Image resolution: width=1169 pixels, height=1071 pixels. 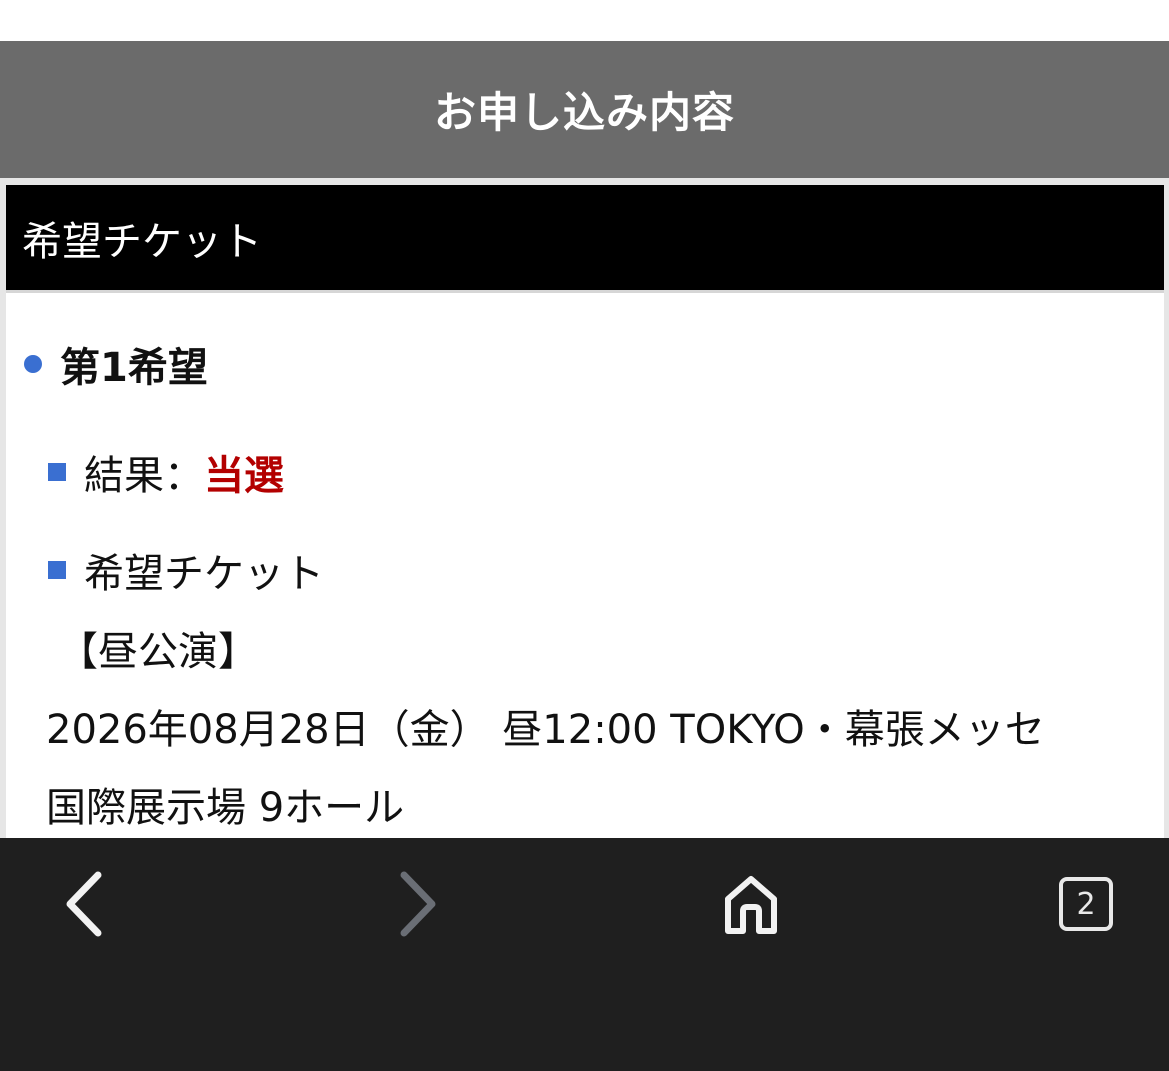 What do you see at coordinates (144, 476) in the screenshot?
I see `result-label: 結果：` at bounding box center [144, 476].